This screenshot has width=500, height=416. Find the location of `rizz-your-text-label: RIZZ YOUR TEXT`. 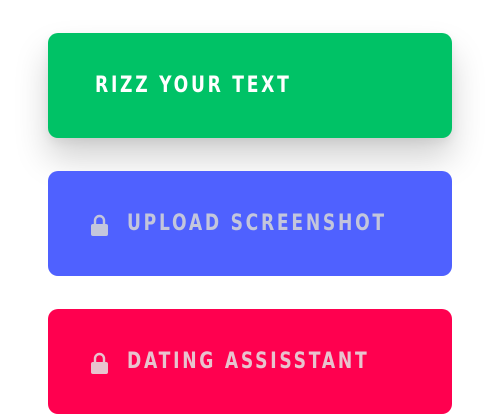

rizz-your-text-label: RIZZ YOUR TEXT is located at coordinates (193, 85).